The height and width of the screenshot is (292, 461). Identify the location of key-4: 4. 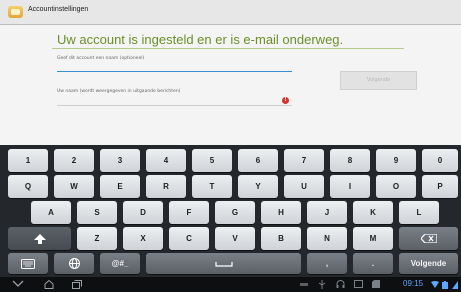
(166, 160).